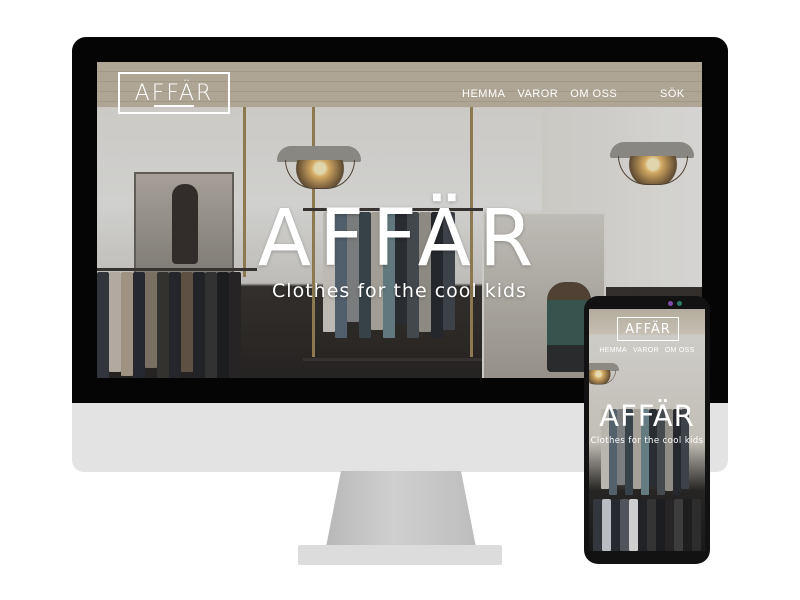 The height and width of the screenshot is (600, 800). Describe the element at coordinates (647, 416) in the screenshot. I see `mobile-hero-title: AFFÄR` at that location.